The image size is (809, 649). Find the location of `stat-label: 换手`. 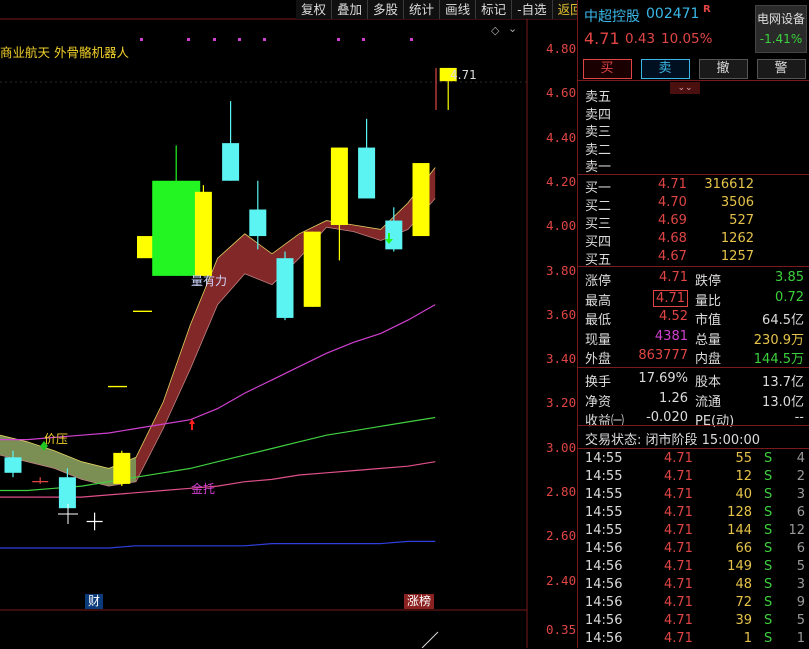

stat-label: 换手 is located at coordinates (598, 382).